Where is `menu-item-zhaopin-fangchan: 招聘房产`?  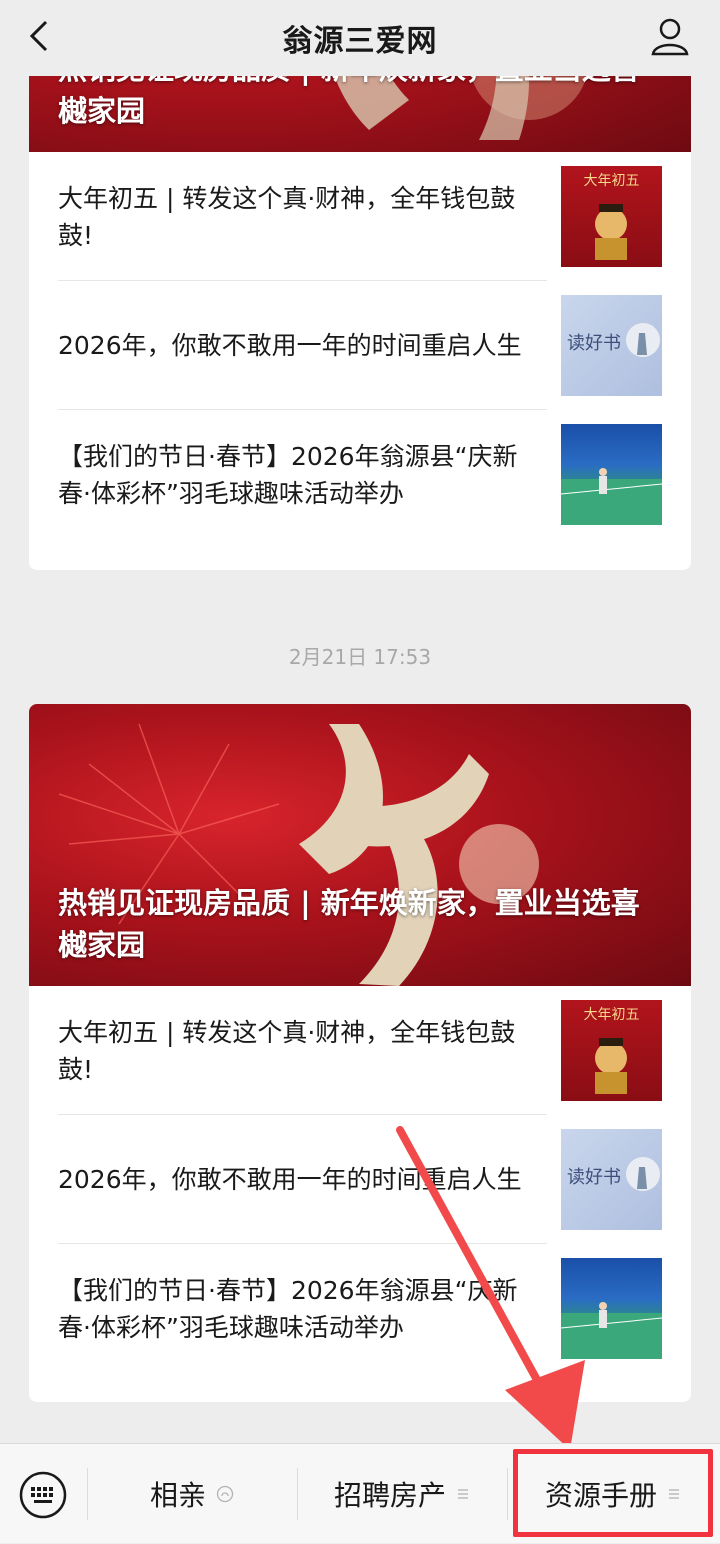 menu-item-zhaopin-fangchan: 招聘房产 is located at coordinates (402, 1494).